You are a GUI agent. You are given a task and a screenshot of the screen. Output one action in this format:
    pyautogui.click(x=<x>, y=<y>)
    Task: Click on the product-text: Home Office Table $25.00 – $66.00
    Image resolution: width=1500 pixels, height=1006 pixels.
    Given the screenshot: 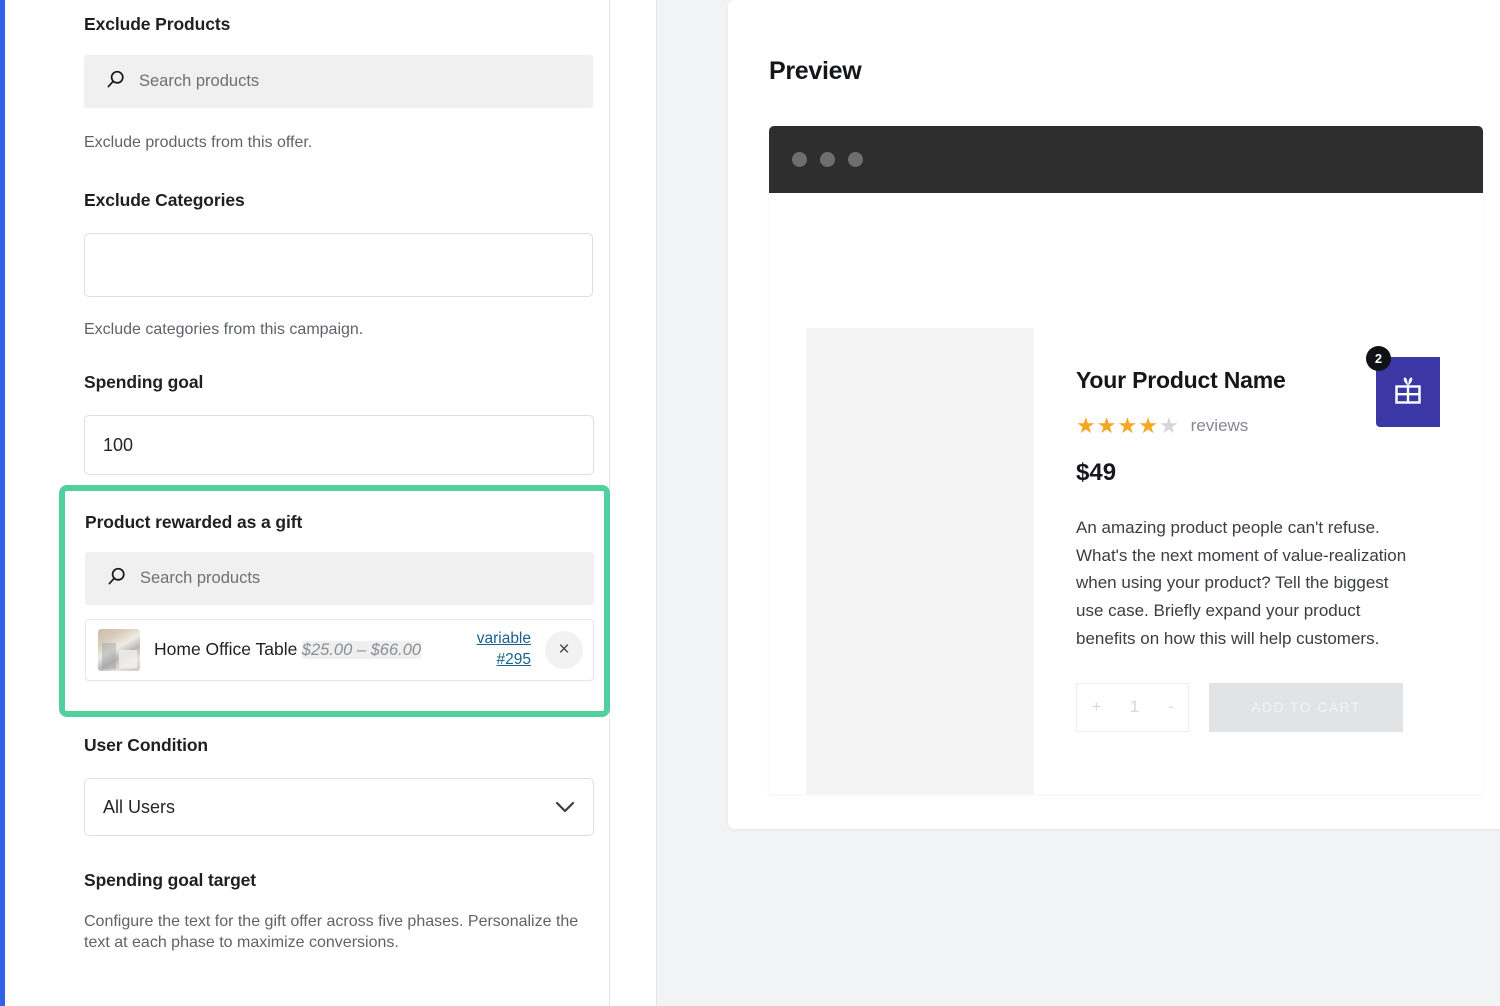 What is the action you would take?
    pyautogui.click(x=315, y=649)
    